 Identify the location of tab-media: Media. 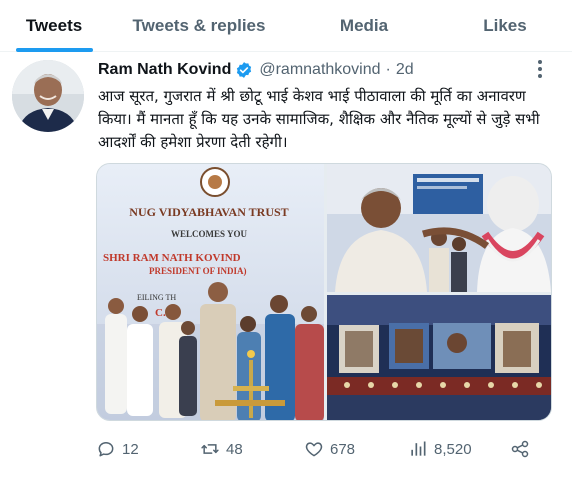
(364, 26).